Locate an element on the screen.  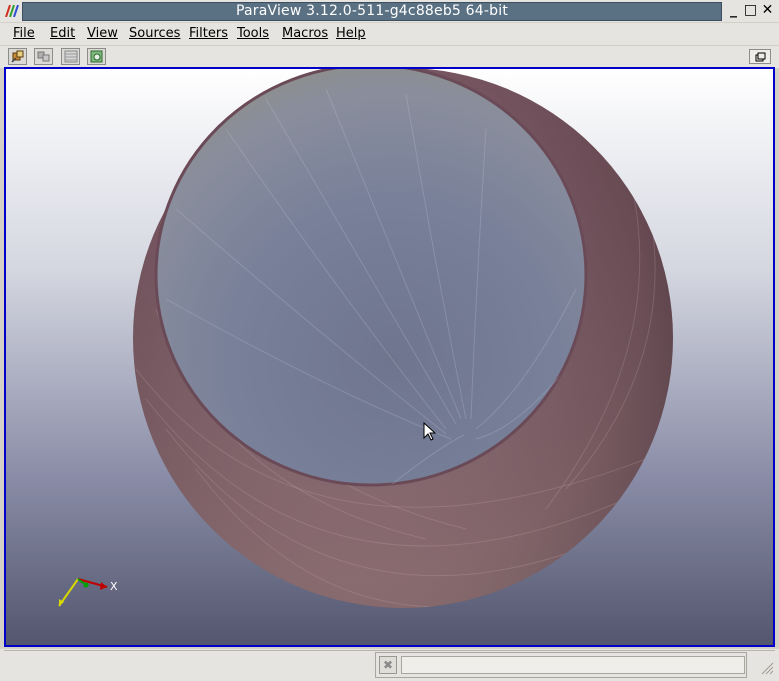
menu-label: Edit is located at coordinates (63, 33).